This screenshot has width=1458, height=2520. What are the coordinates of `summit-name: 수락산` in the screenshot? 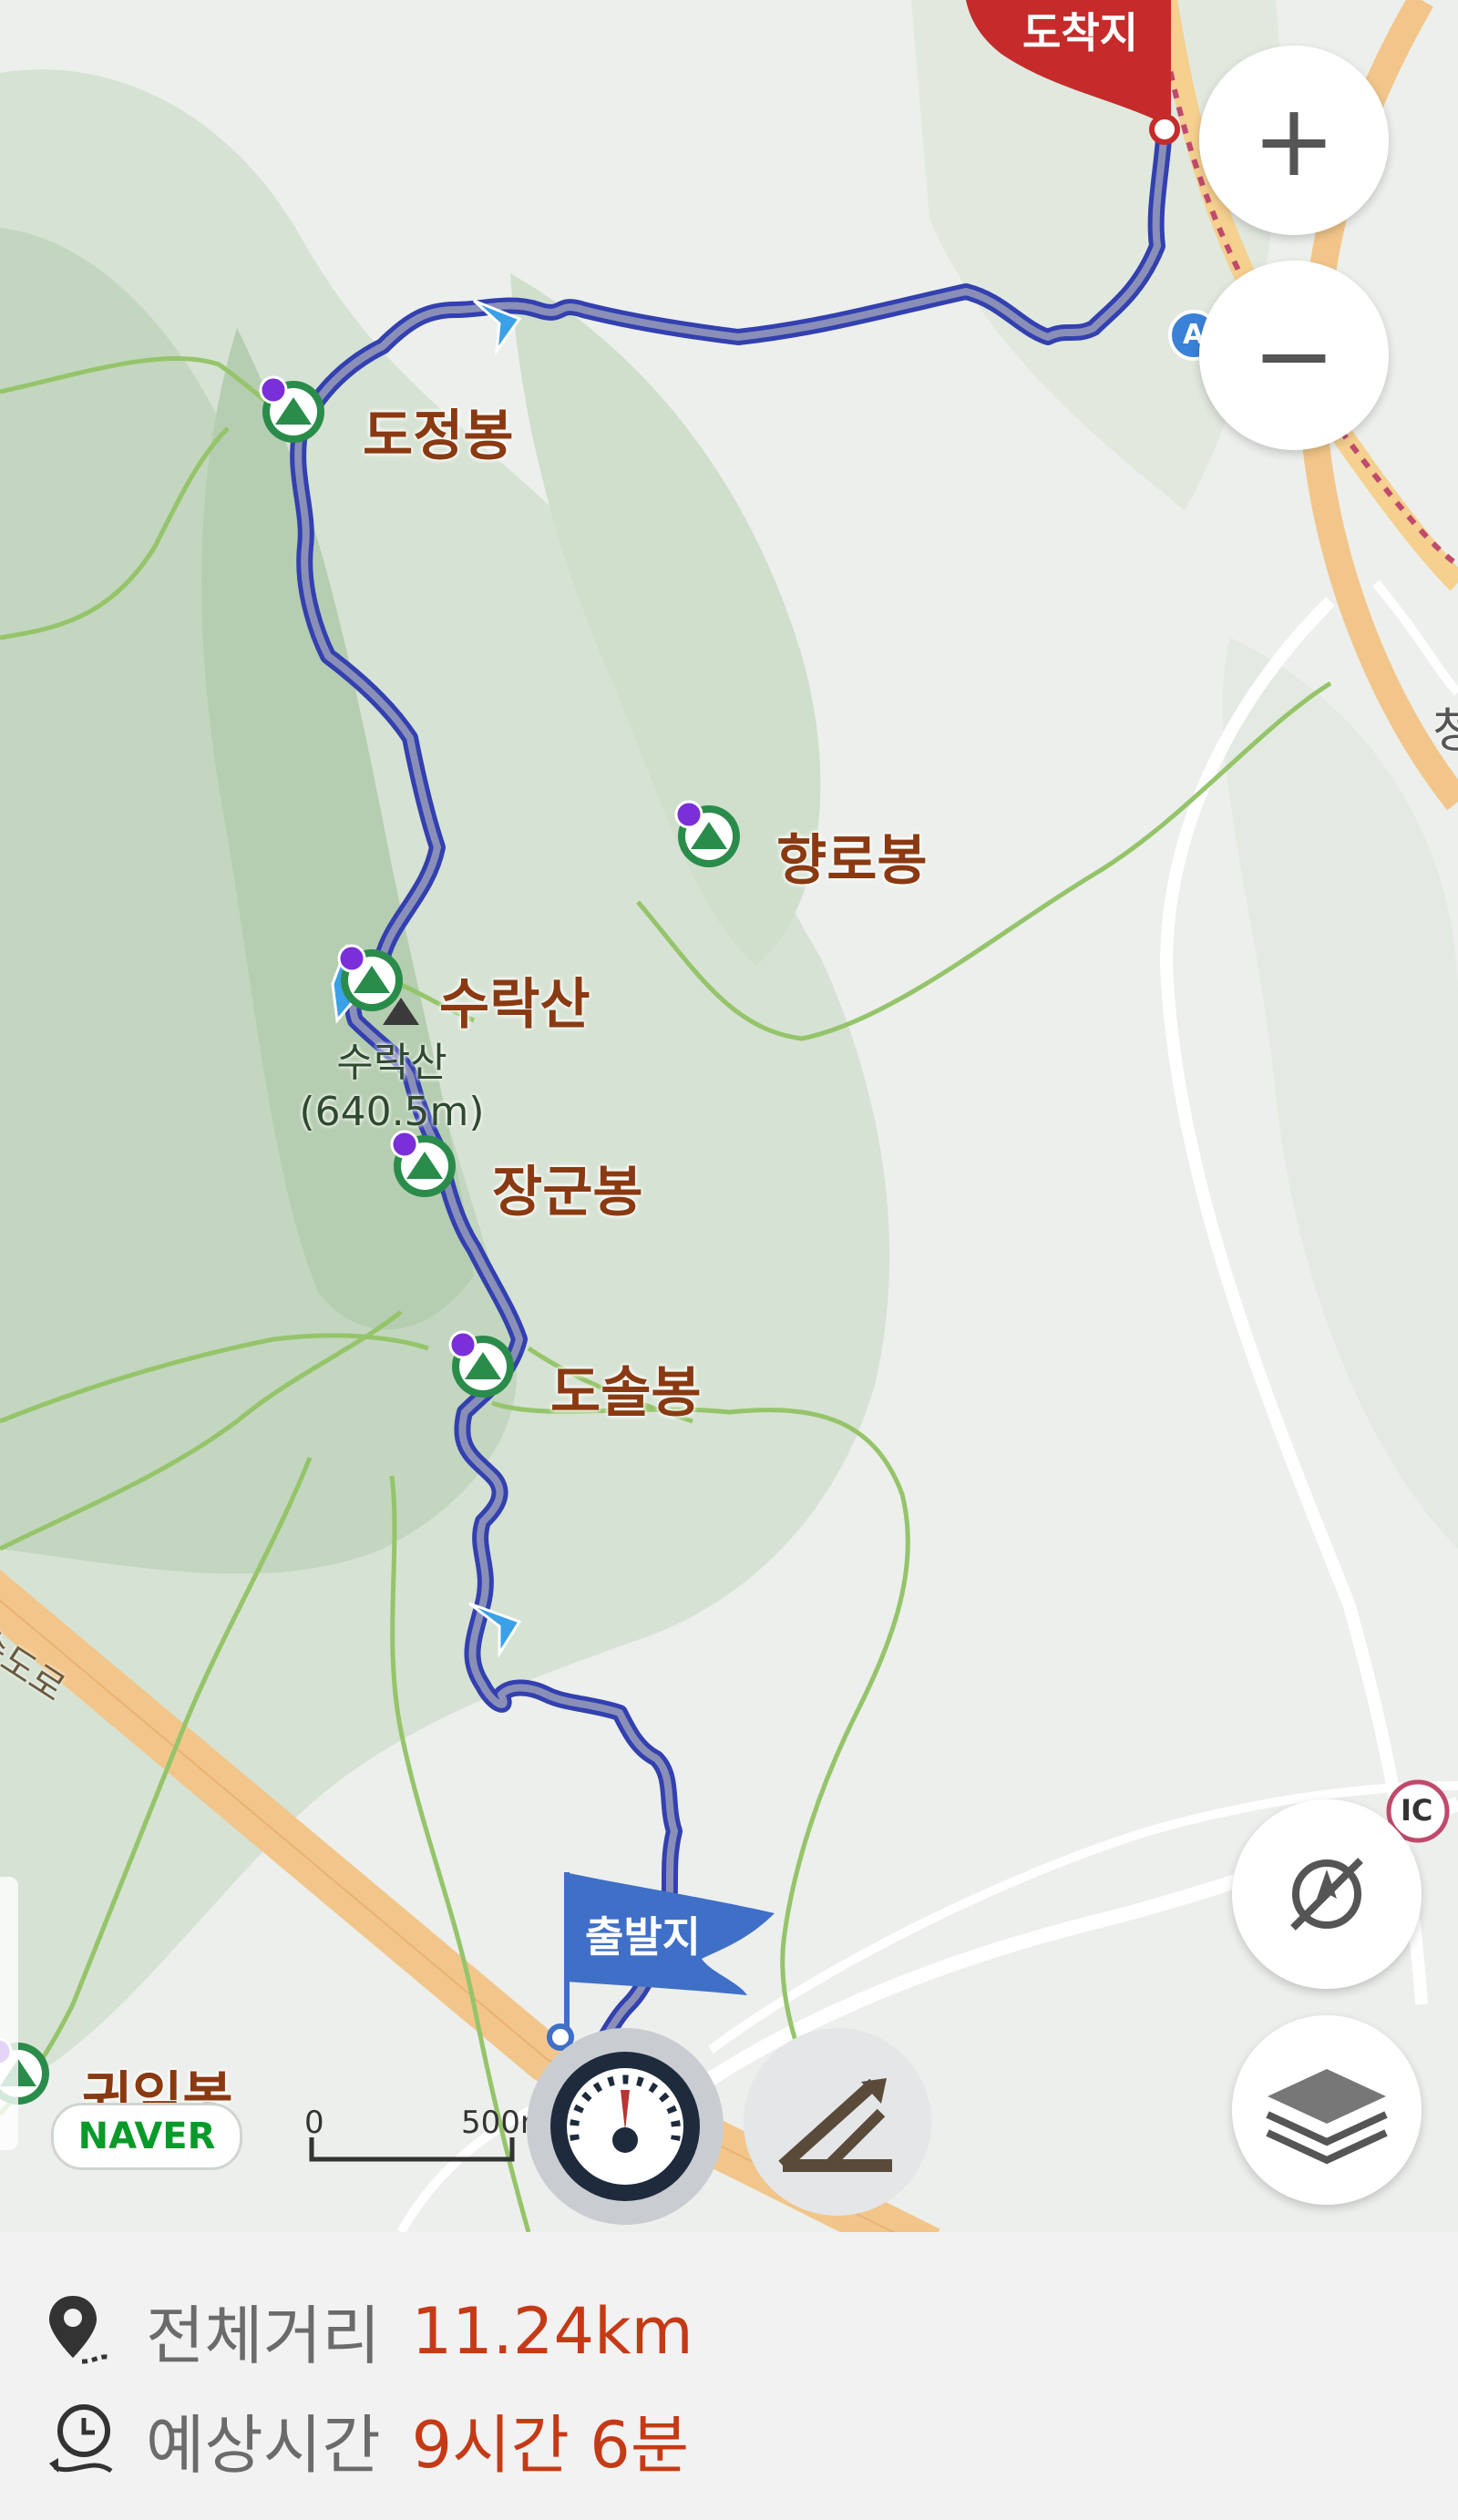 It's located at (391, 1063).